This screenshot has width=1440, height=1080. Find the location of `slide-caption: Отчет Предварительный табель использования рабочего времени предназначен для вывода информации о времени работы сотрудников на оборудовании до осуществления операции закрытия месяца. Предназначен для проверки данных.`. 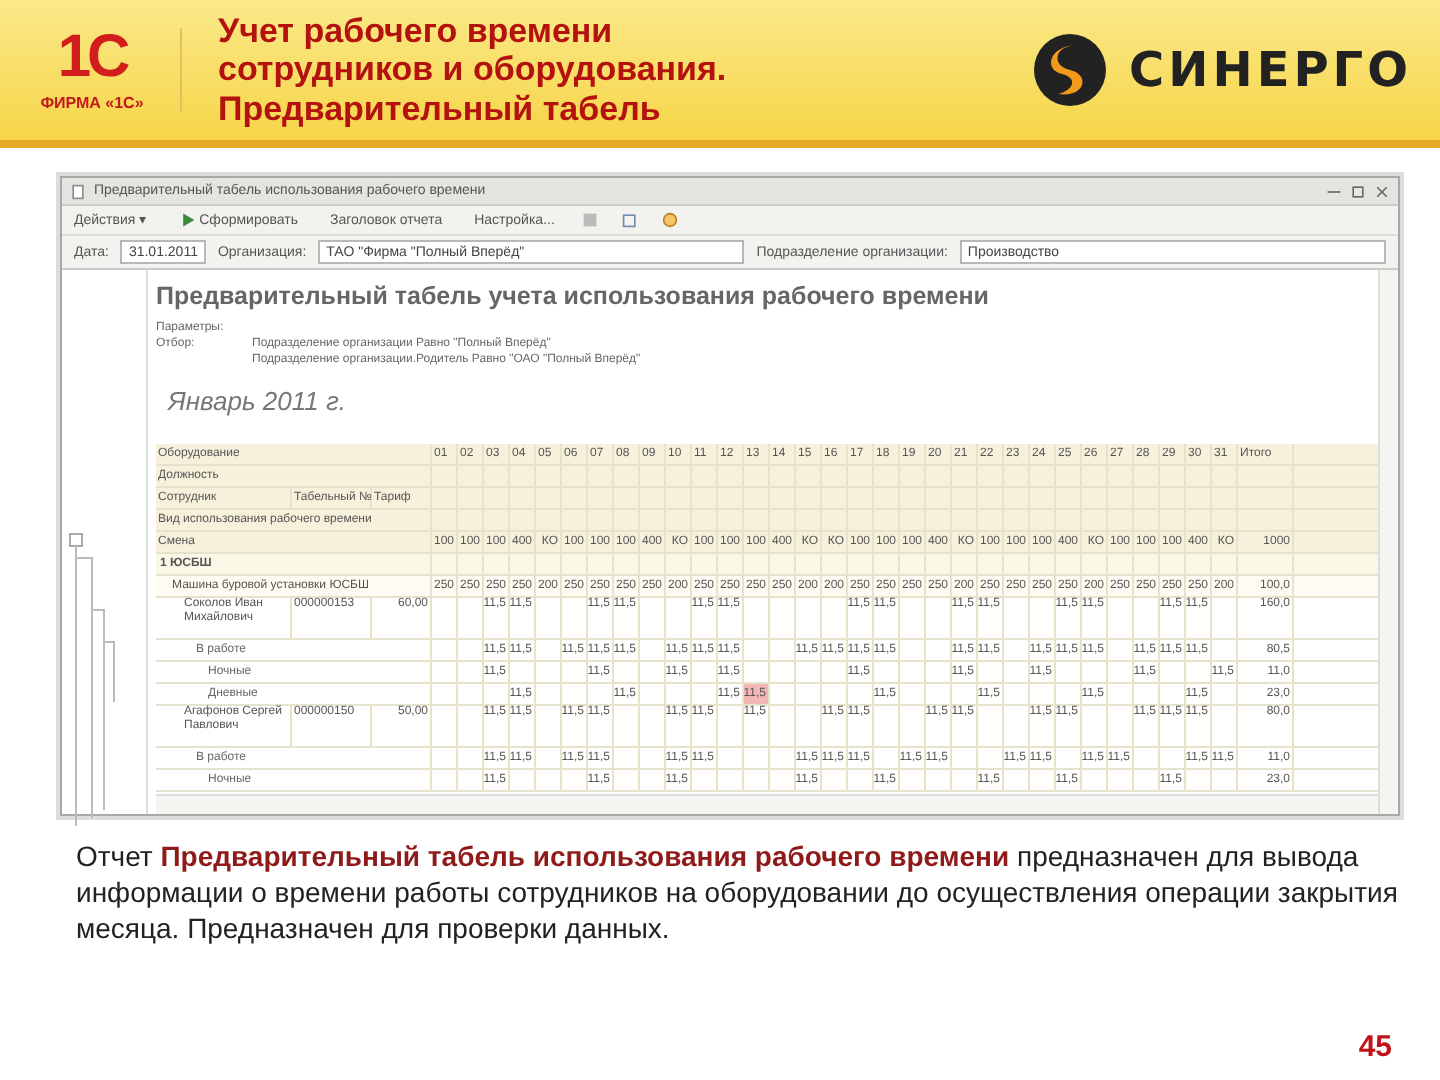

slide-caption: Отчет Предварительный табель использования рабочего времени предназначен для вывода информации о времени работы сотрудников на оборудовании до осуществления операции закрытия месяца. Предназначен для проверки данных. is located at coordinates (738, 894).